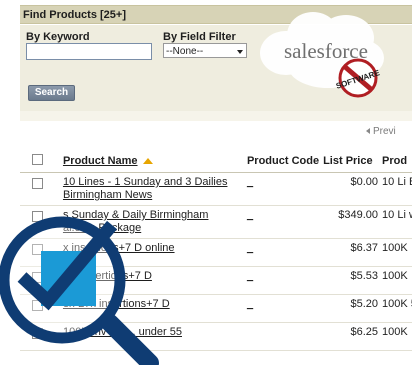 The height and width of the screenshot is (365, 412). I want to click on previous-arrow-icon, so click(368, 131).